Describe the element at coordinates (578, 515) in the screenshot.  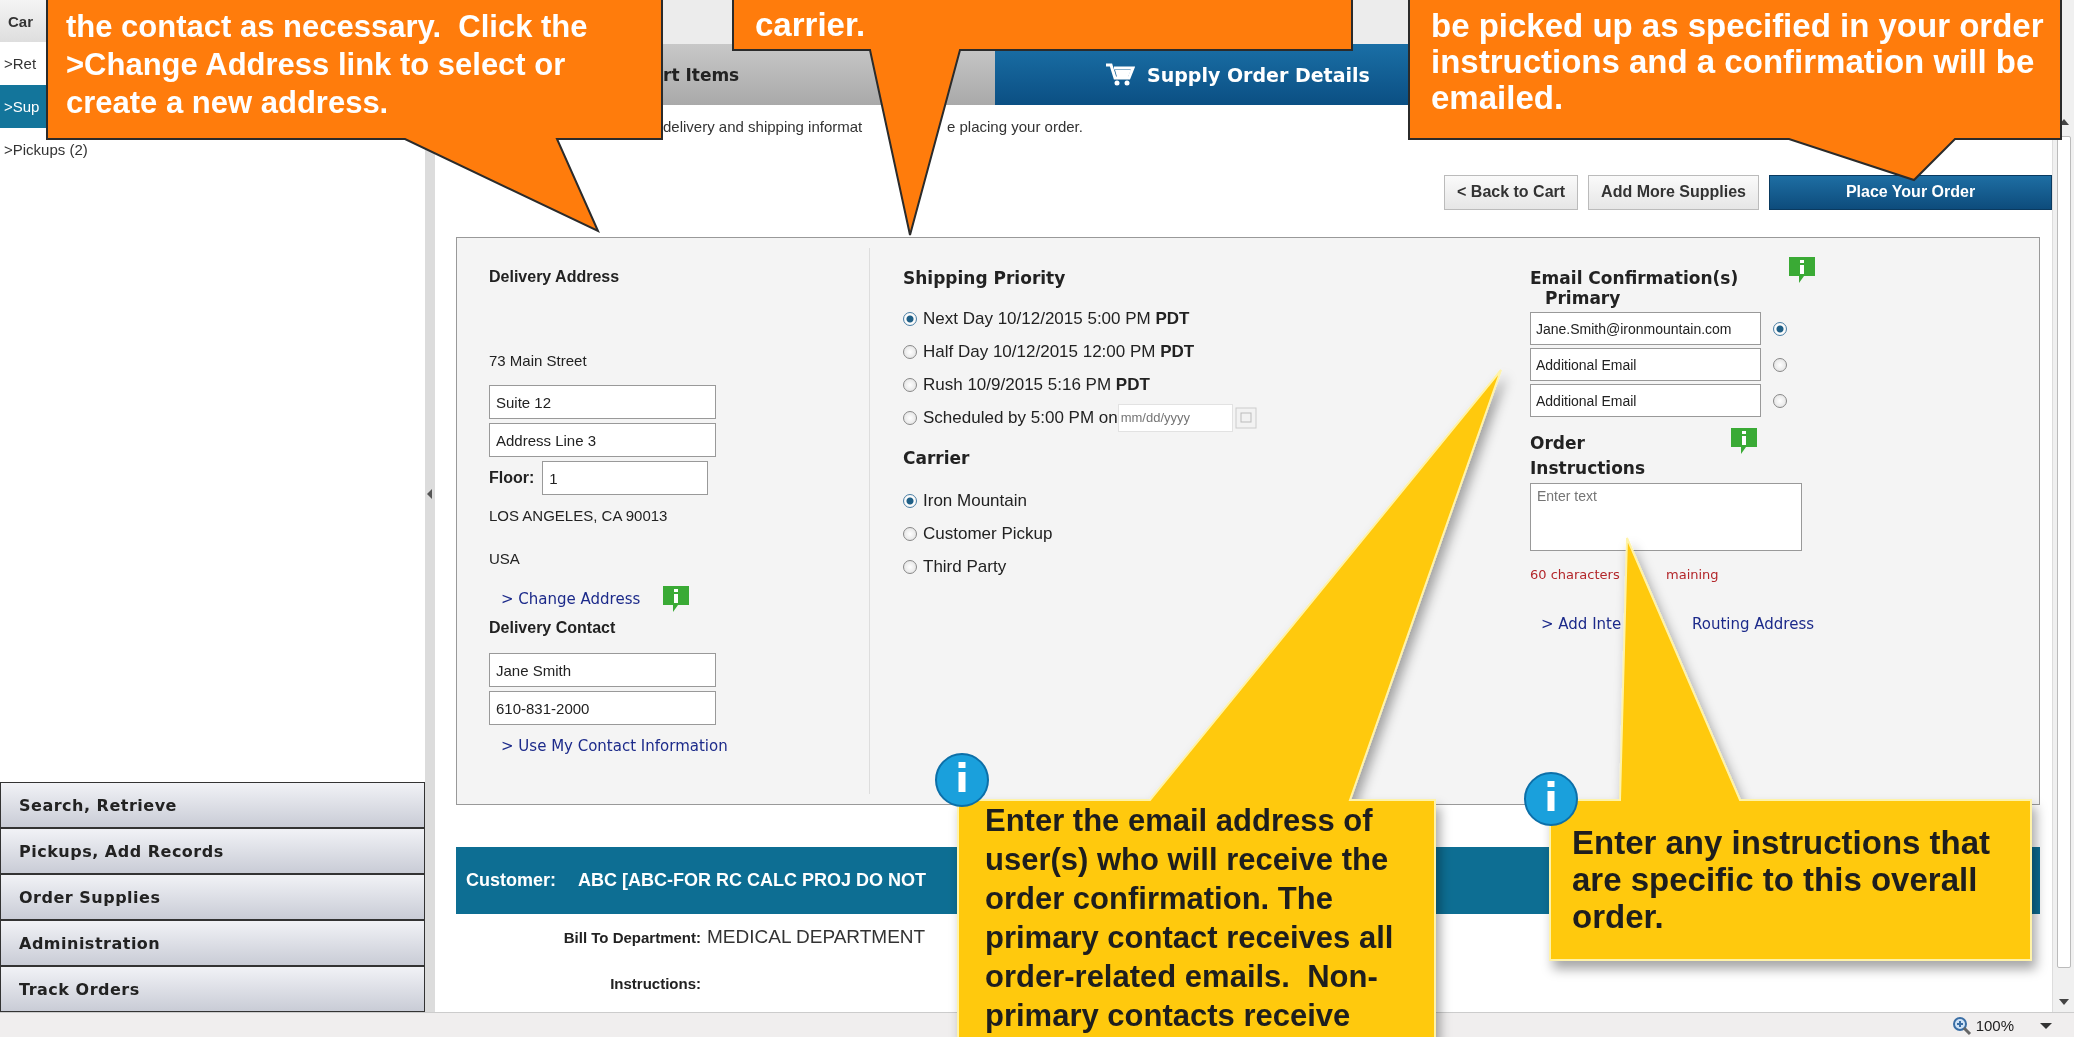
I see `address-text: LOS ANGELES, CA 90013` at that location.